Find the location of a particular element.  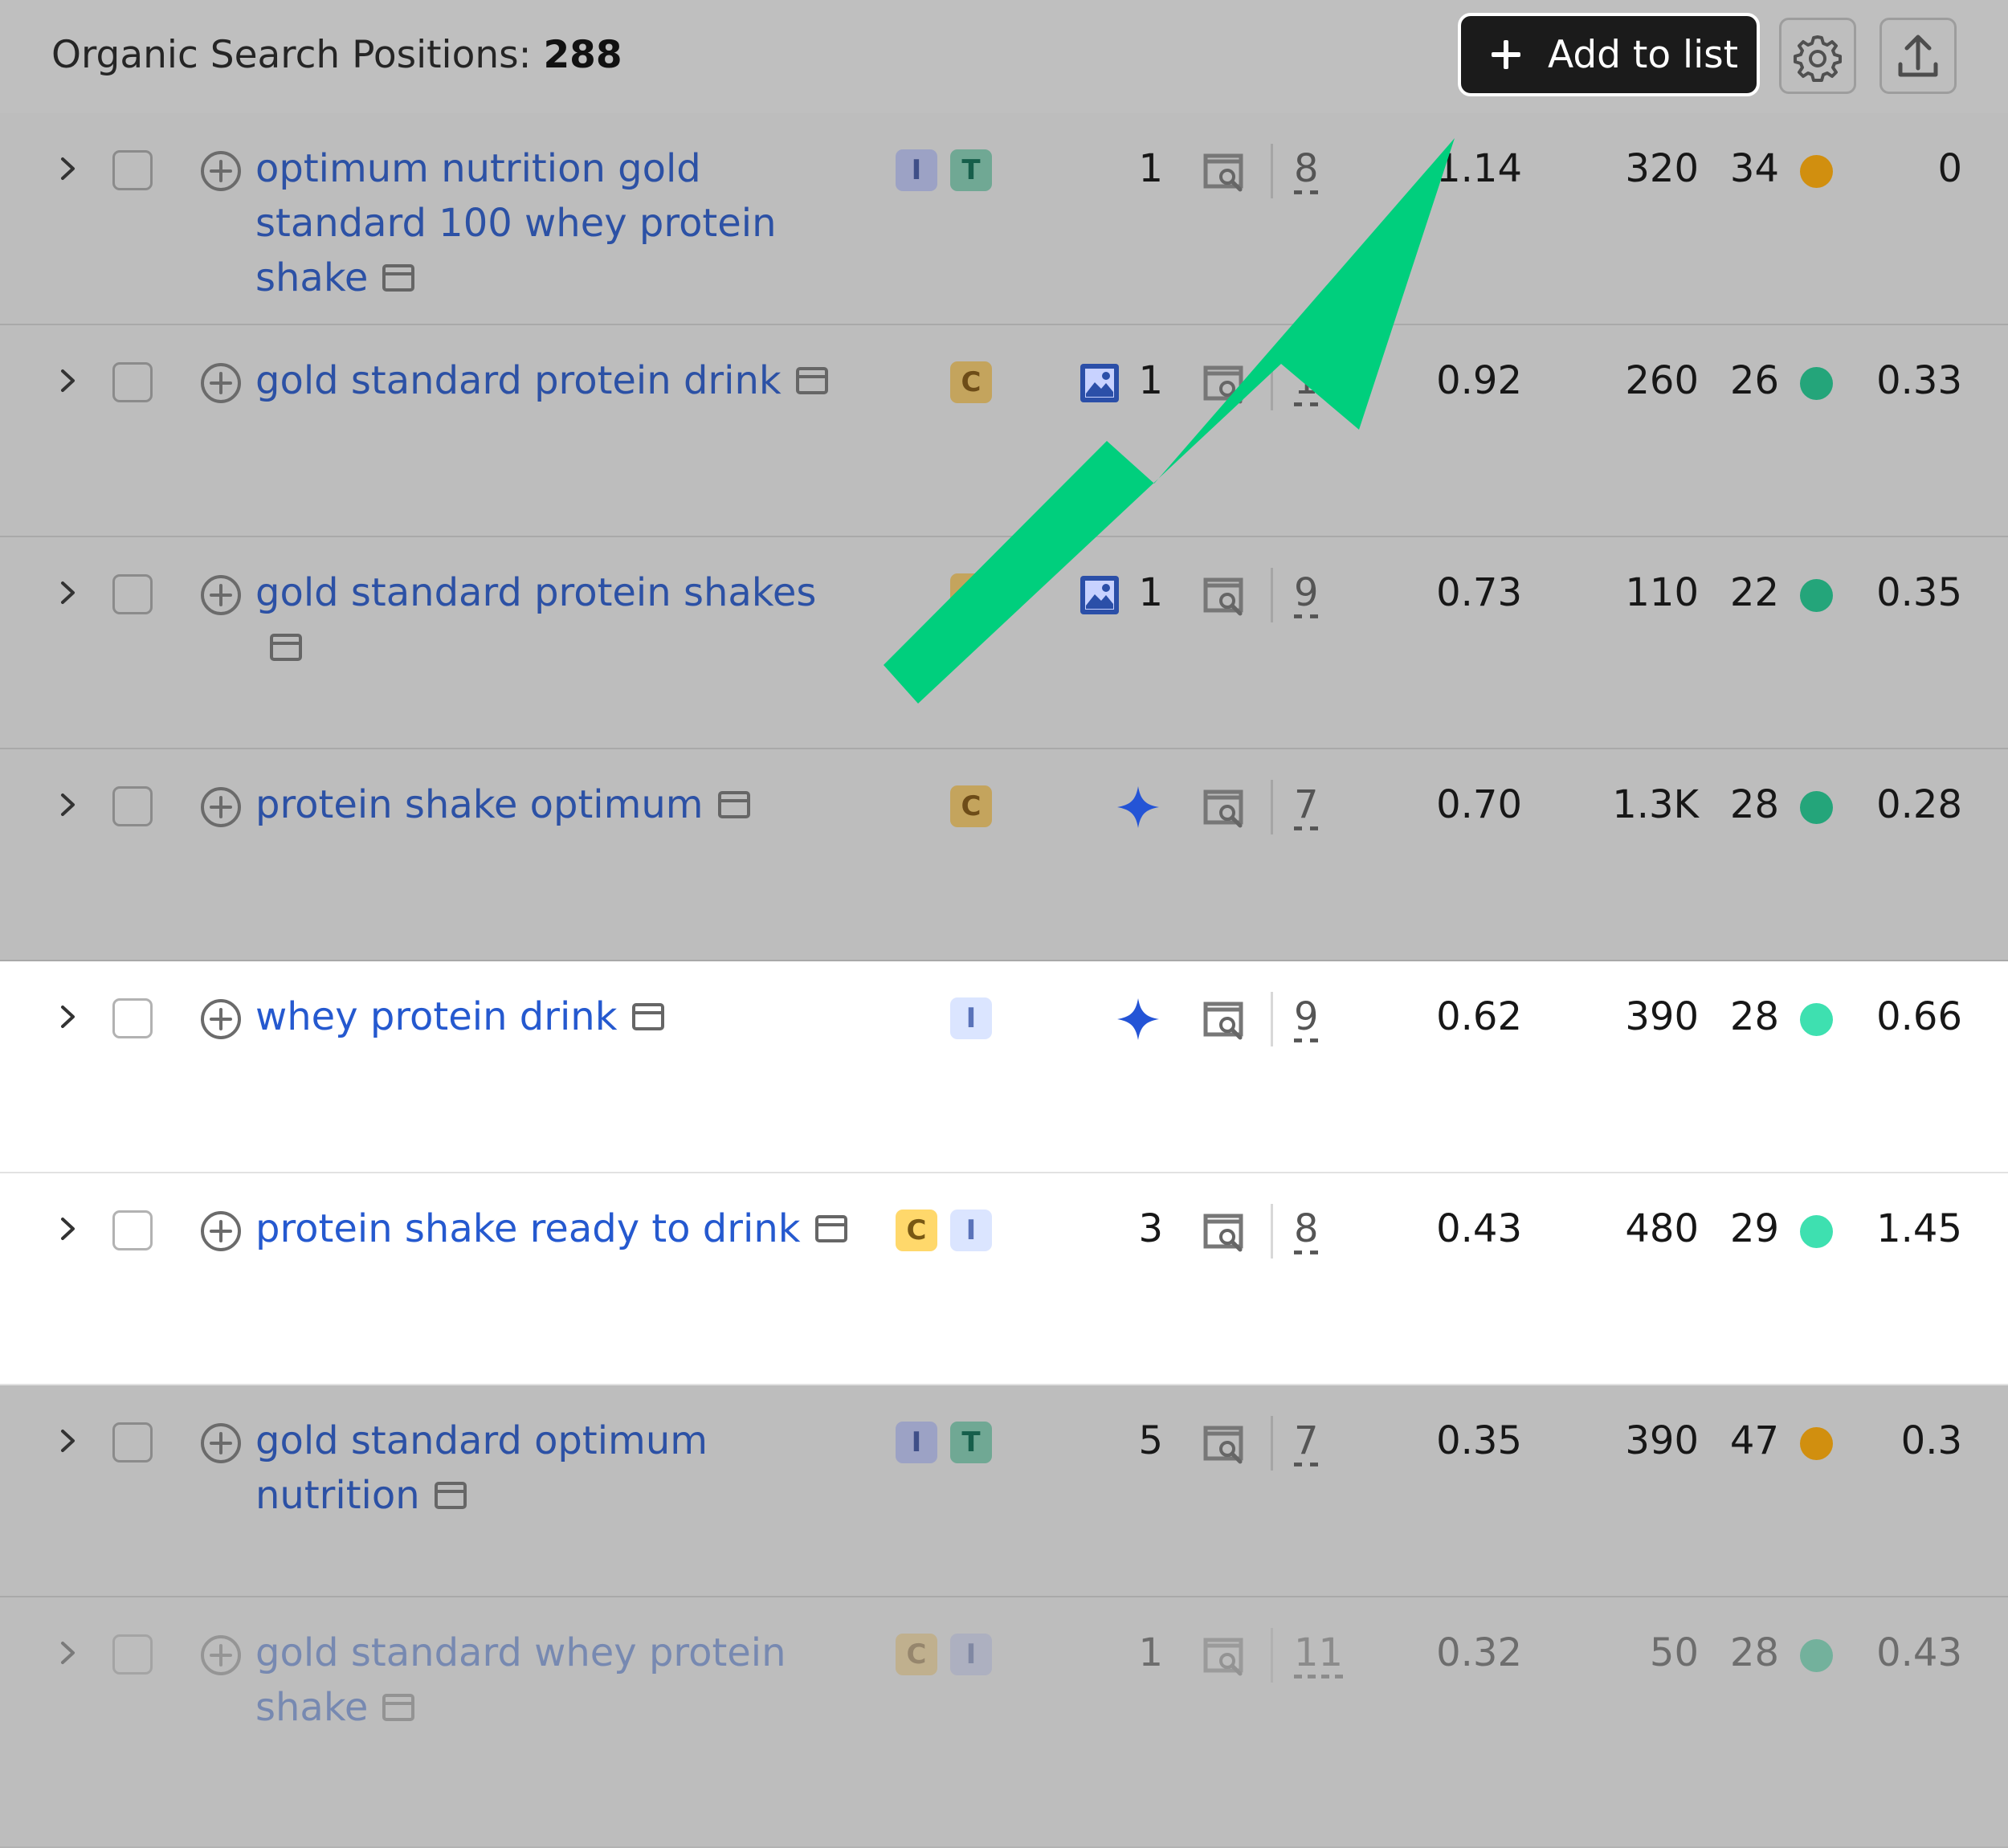

keyword-link: gold standard protein drink is located at coordinates (552, 382).